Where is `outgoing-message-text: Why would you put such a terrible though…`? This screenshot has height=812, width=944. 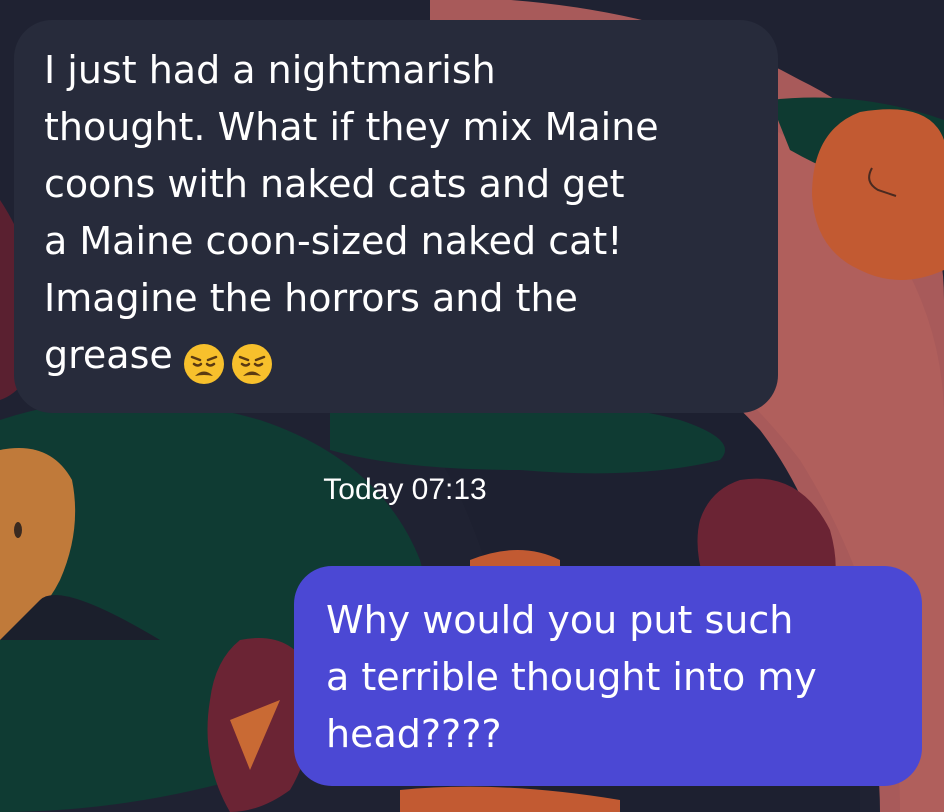 outgoing-message-text: Why would you put such a terrible though… is located at coordinates (571, 677).